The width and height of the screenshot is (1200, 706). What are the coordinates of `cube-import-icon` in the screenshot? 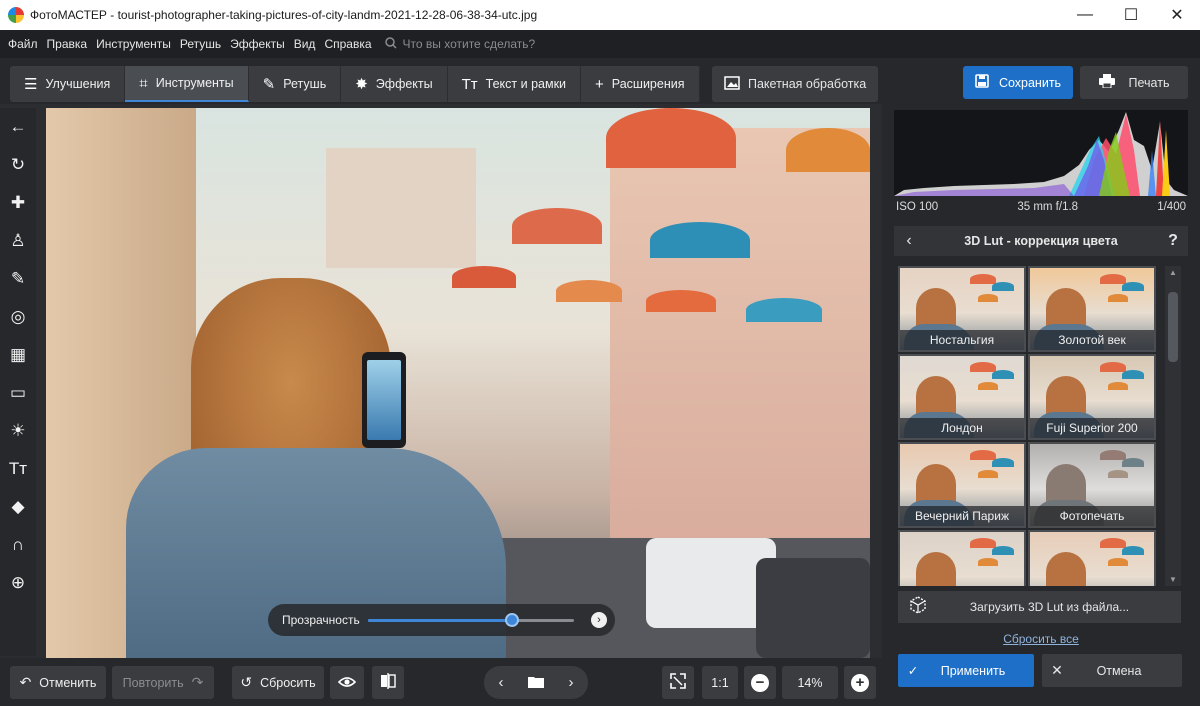 It's located at (918, 607).